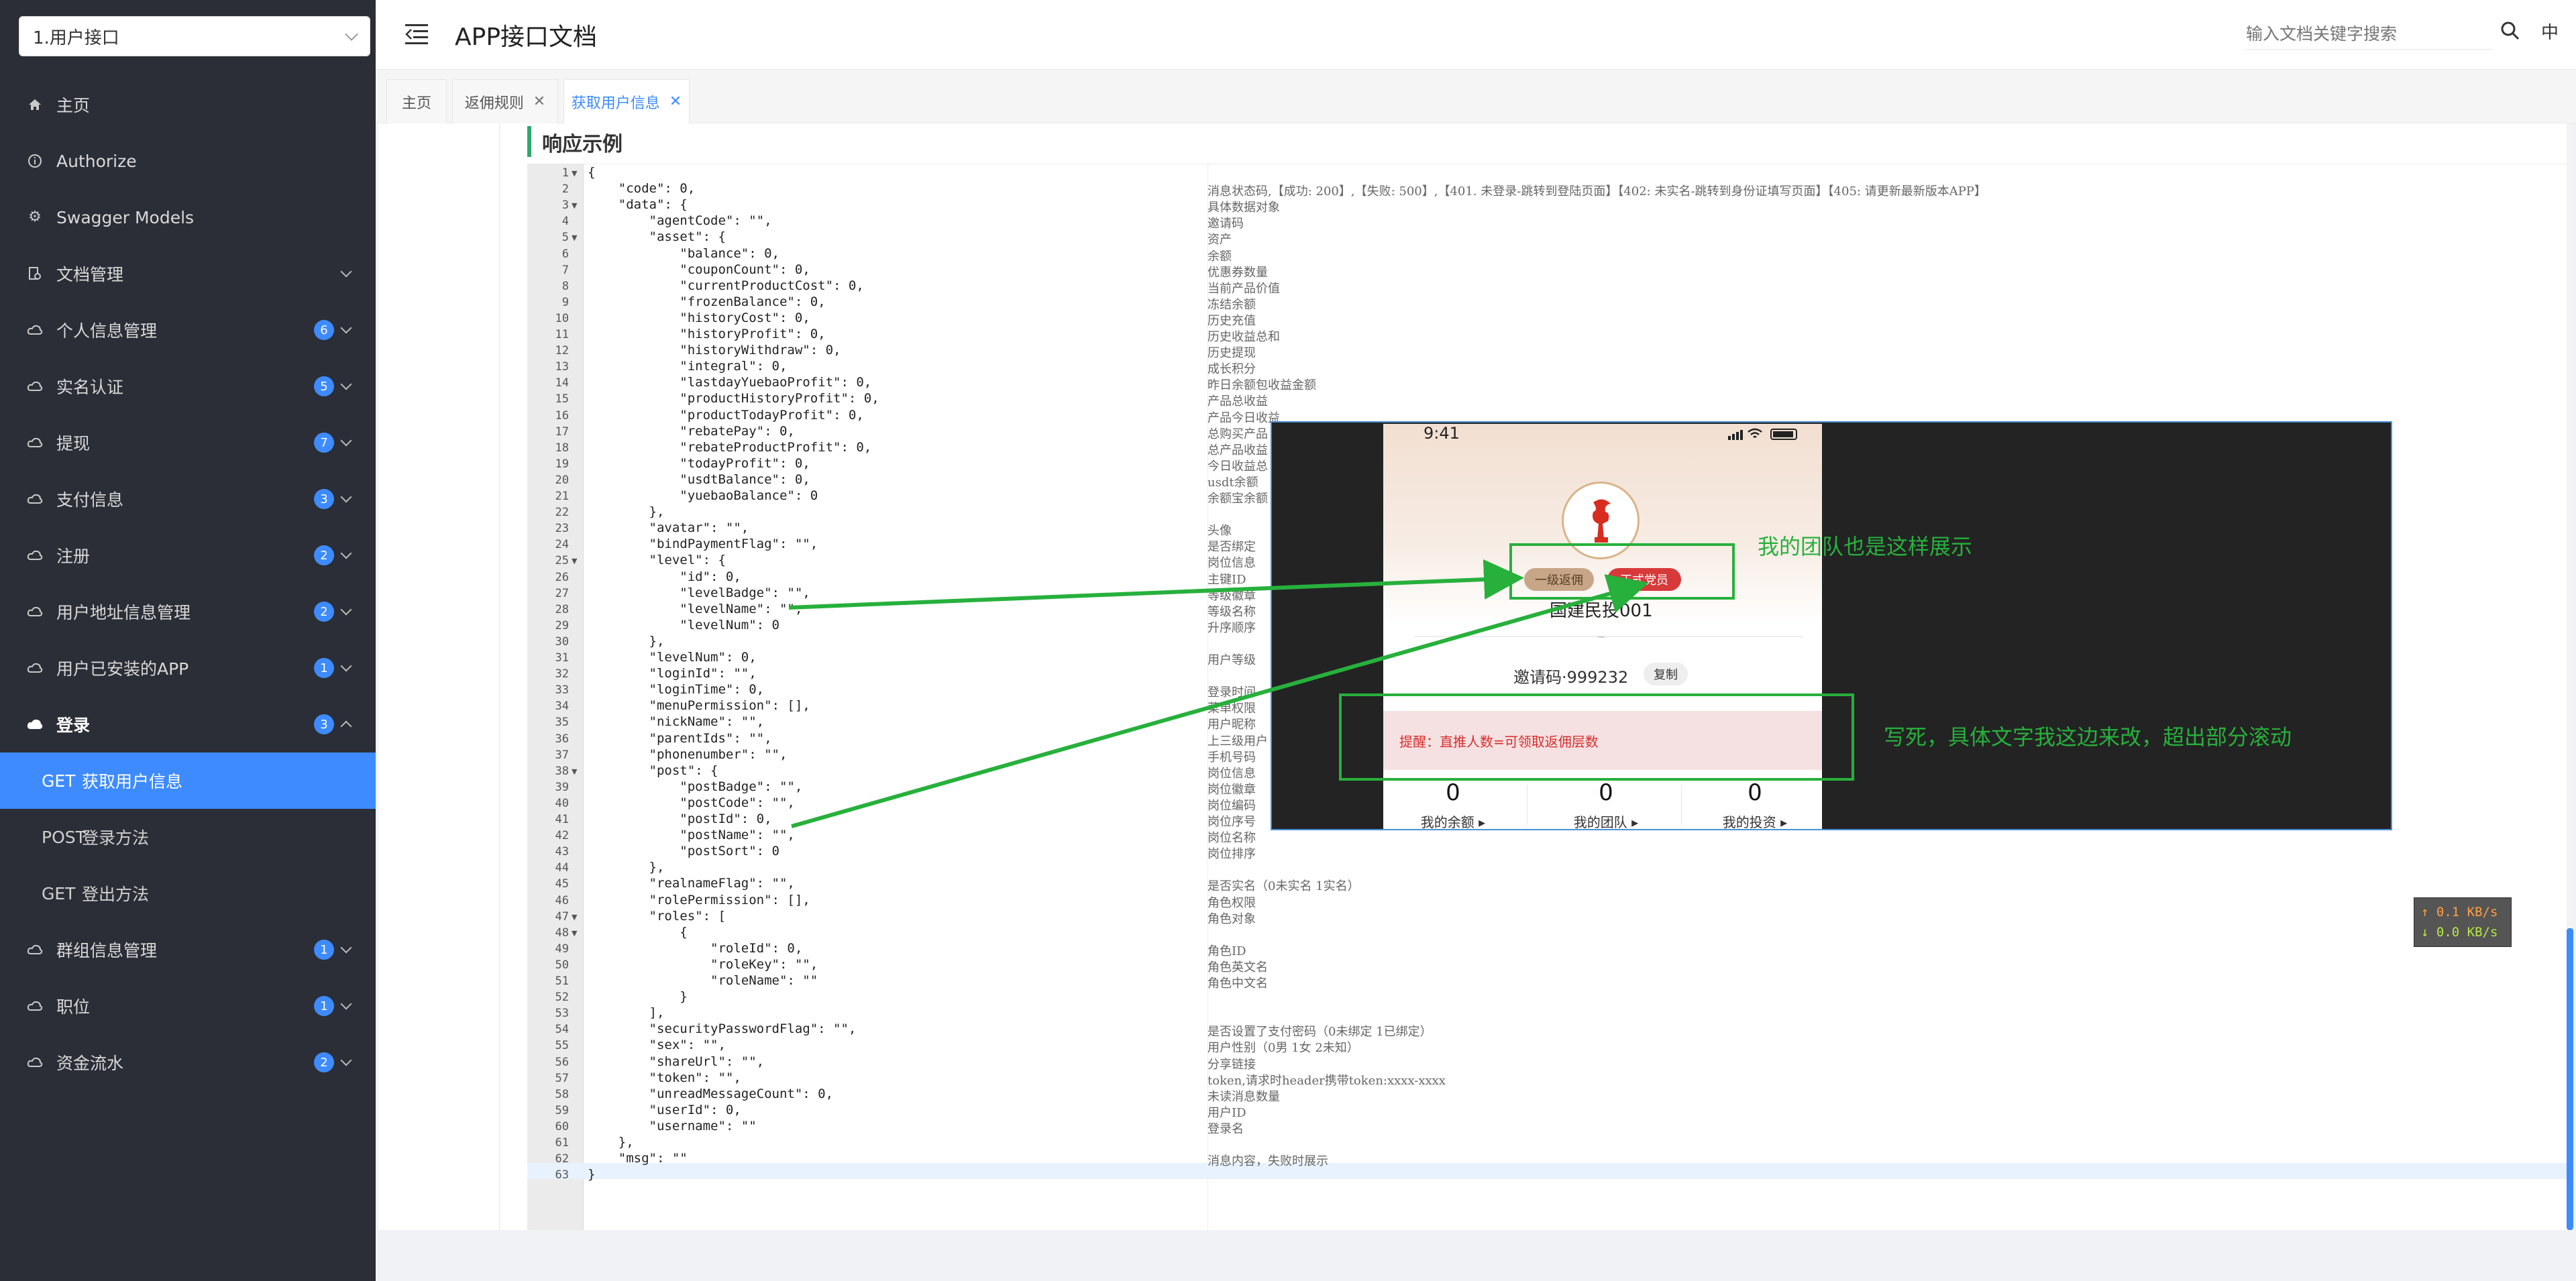  What do you see at coordinates (2463, 922) in the screenshot?
I see `network-speed-widget: ↑ 0.1 KB/s ↓ 0.0 KB/s` at bounding box center [2463, 922].